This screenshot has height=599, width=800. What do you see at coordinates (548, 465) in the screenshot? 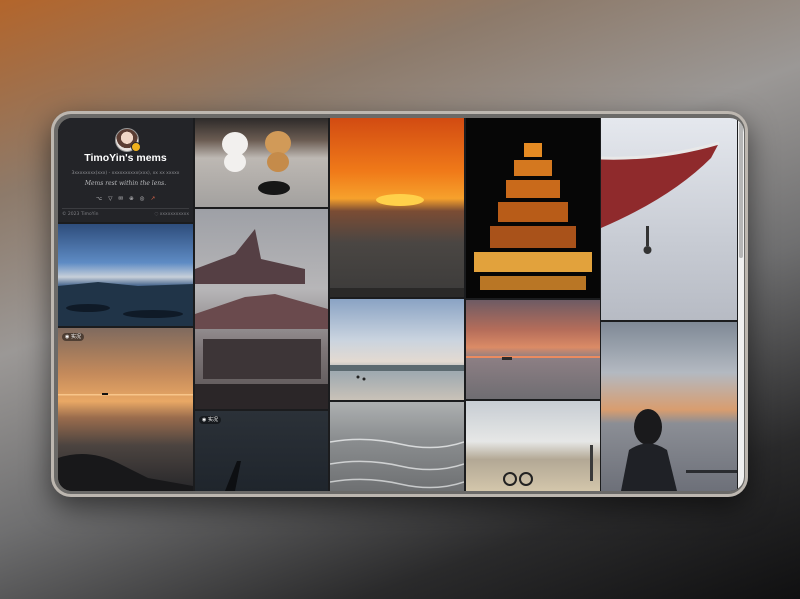
I see `bicycle-beach-photo` at bounding box center [548, 465].